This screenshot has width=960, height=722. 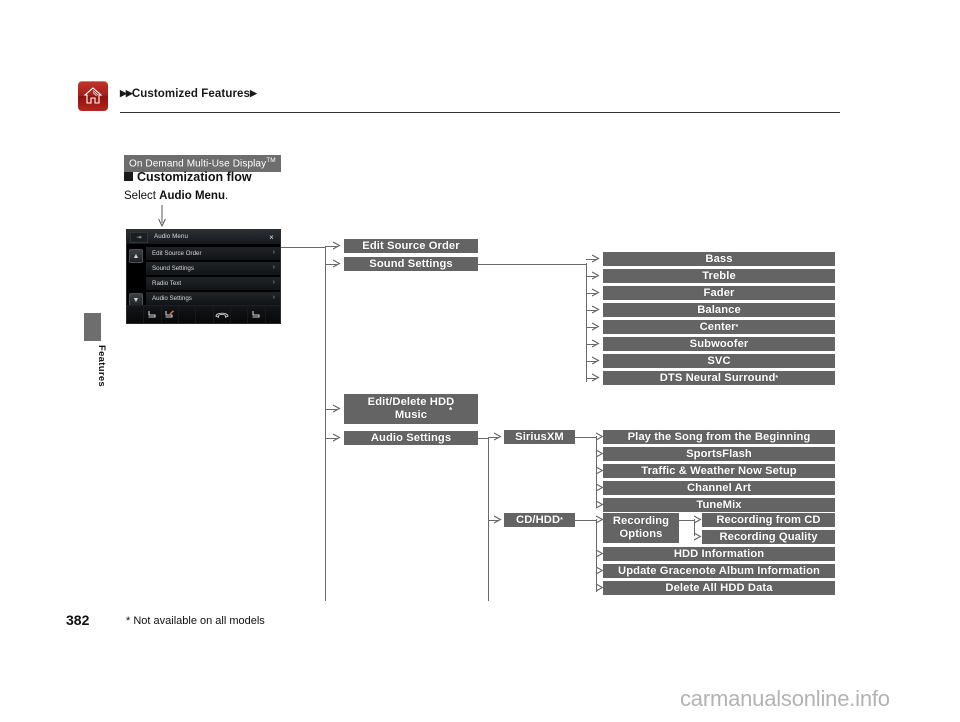 I want to click on seat-heat-icon, so click(x=170, y=314).